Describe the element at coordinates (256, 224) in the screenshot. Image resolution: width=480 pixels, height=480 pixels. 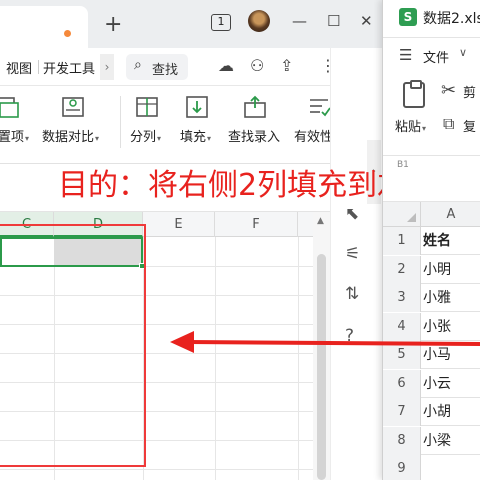
I see `column-header-f: F` at that location.